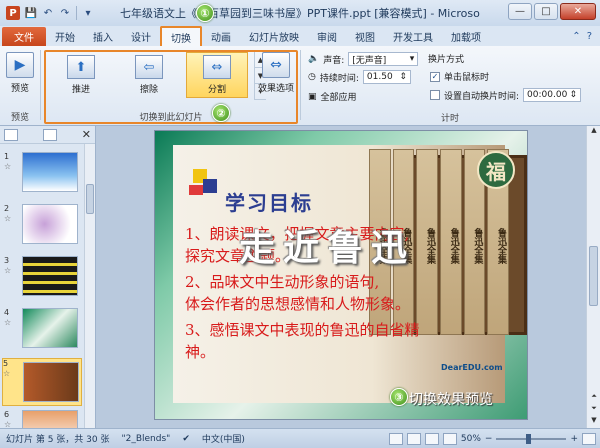  I want to click on transitions-gallery: ⬆ 推进 ⇦ 擦除 ⇔ 分割, so click(151, 77).